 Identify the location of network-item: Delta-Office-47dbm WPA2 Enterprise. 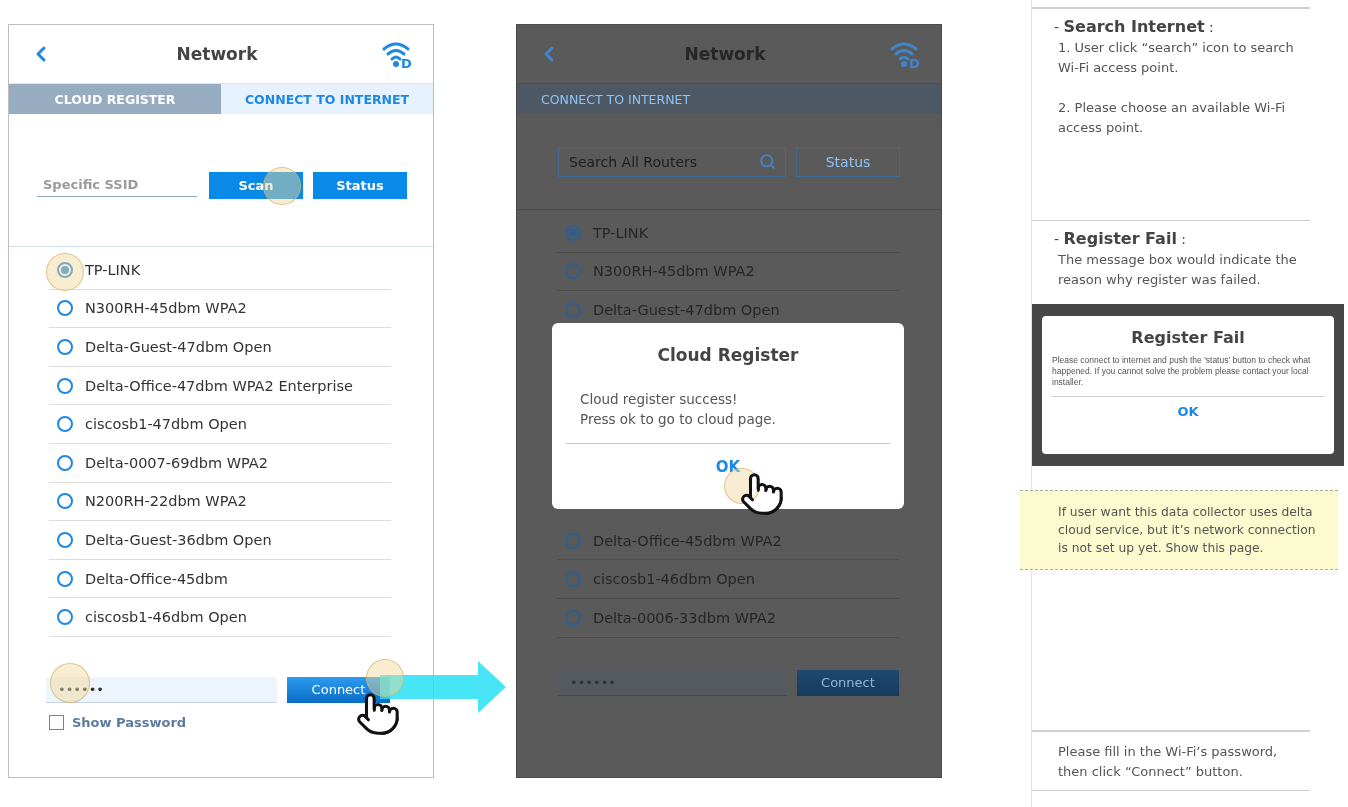
(220, 386).